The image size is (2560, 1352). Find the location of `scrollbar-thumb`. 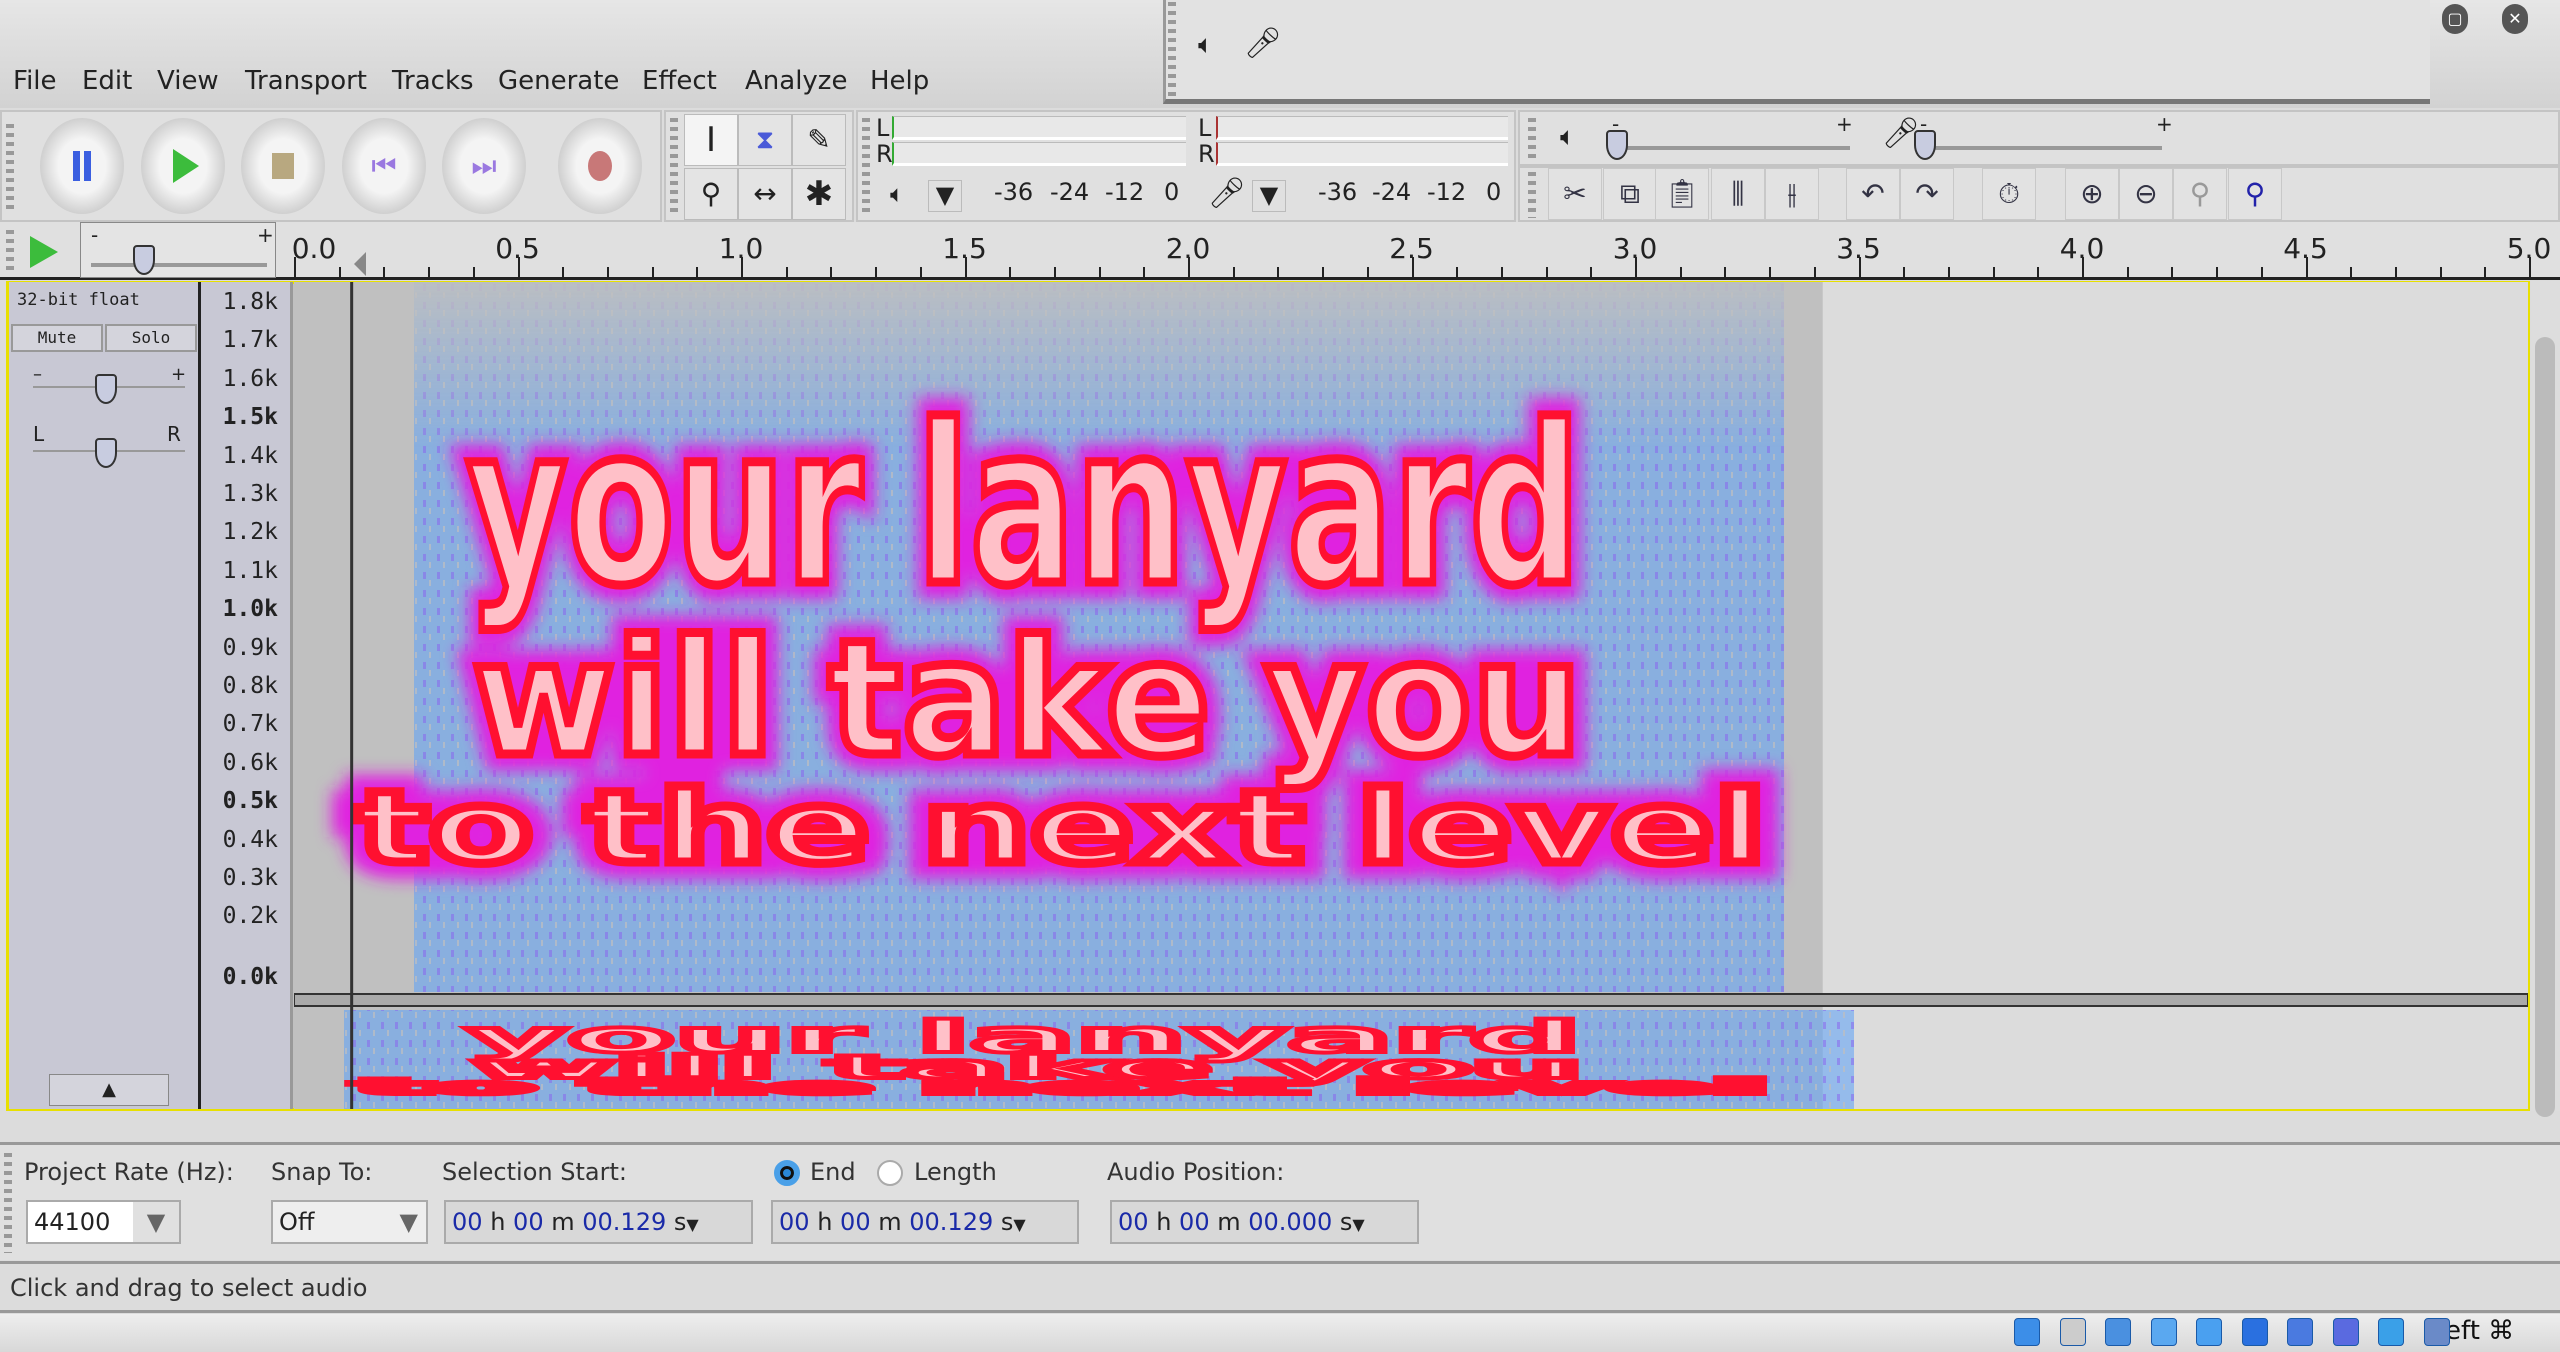

scrollbar-thumb is located at coordinates (2545, 727).